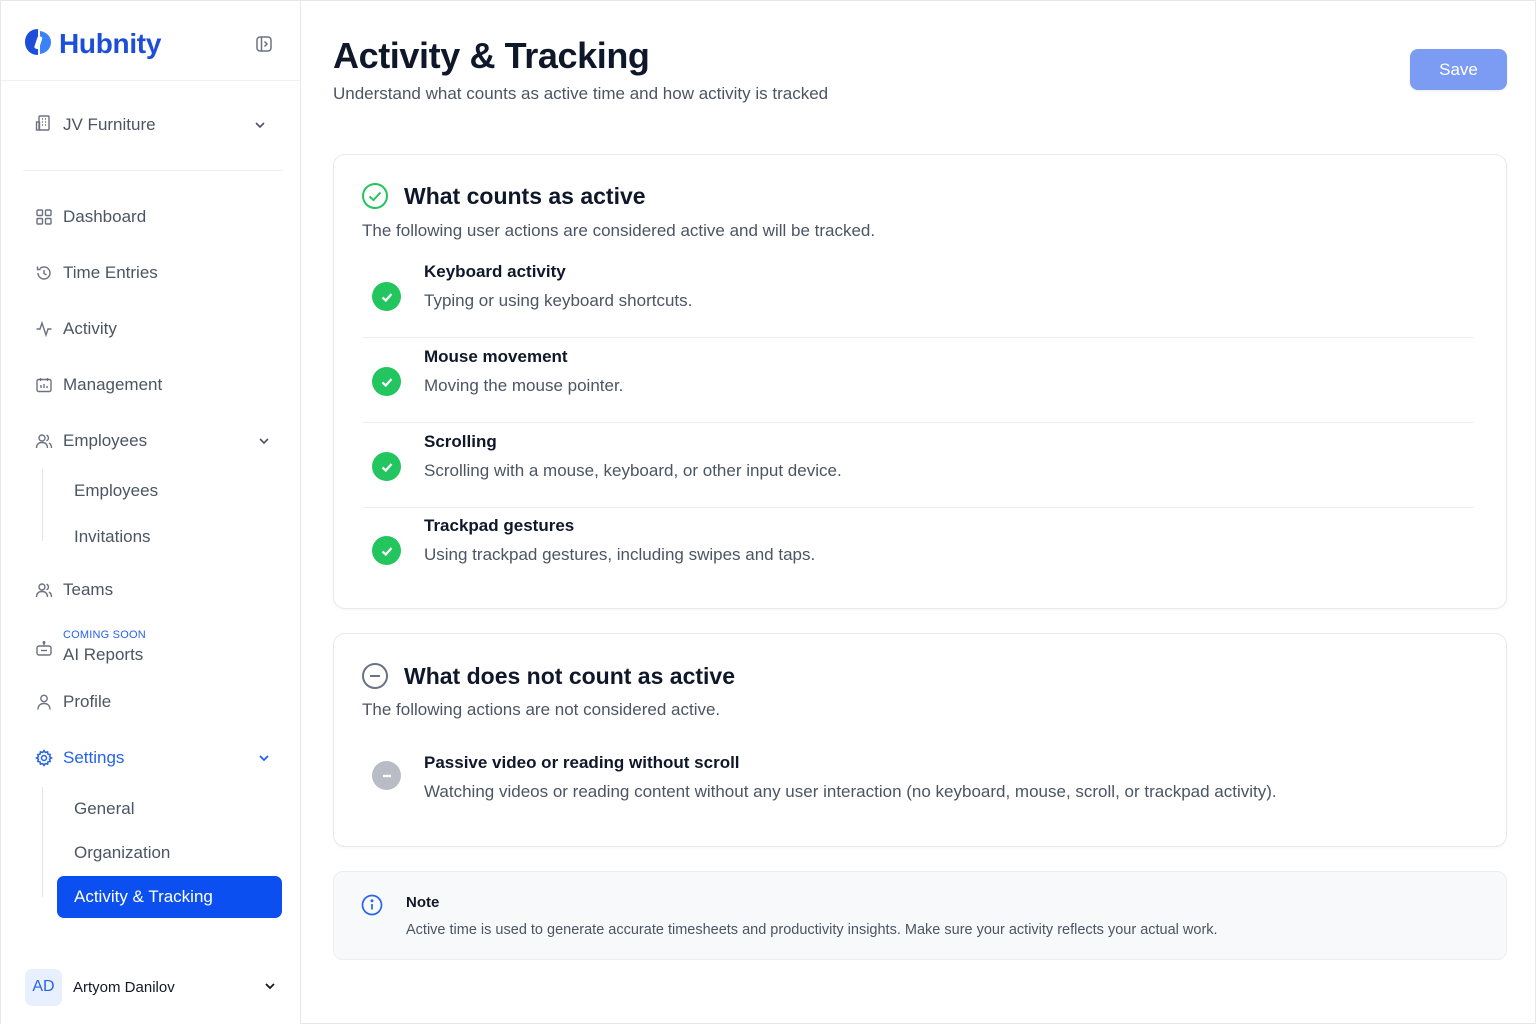  I want to click on user-icon, so click(44, 702).